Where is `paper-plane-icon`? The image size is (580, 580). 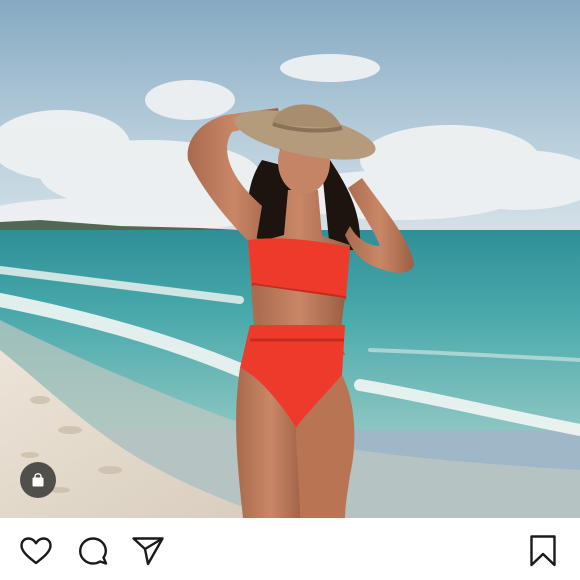 paper-plane-icon is located at coordinates (148, 551).